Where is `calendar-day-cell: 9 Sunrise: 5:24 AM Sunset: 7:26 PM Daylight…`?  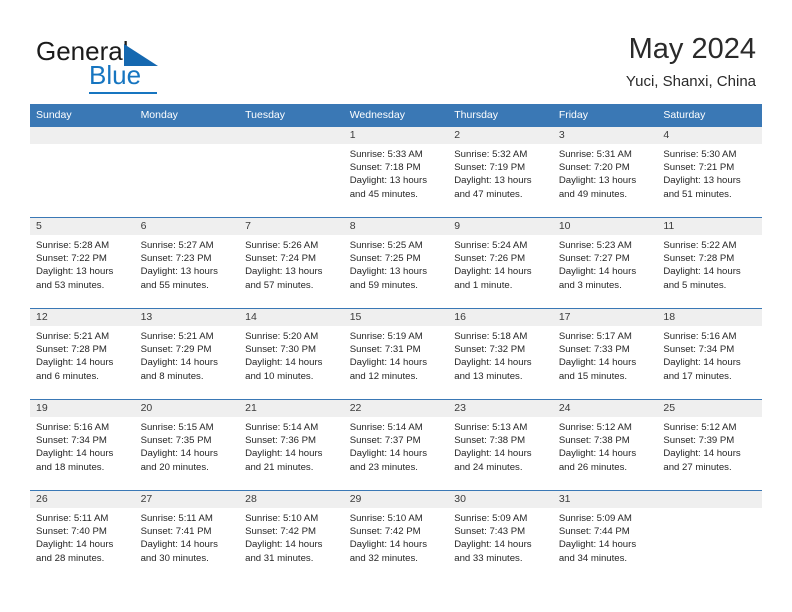
calendar-day-cell: 9 Sunrise: 5:24 AM Sunset: 7:26 PM Daylight… is located at coordinates (500, 263).